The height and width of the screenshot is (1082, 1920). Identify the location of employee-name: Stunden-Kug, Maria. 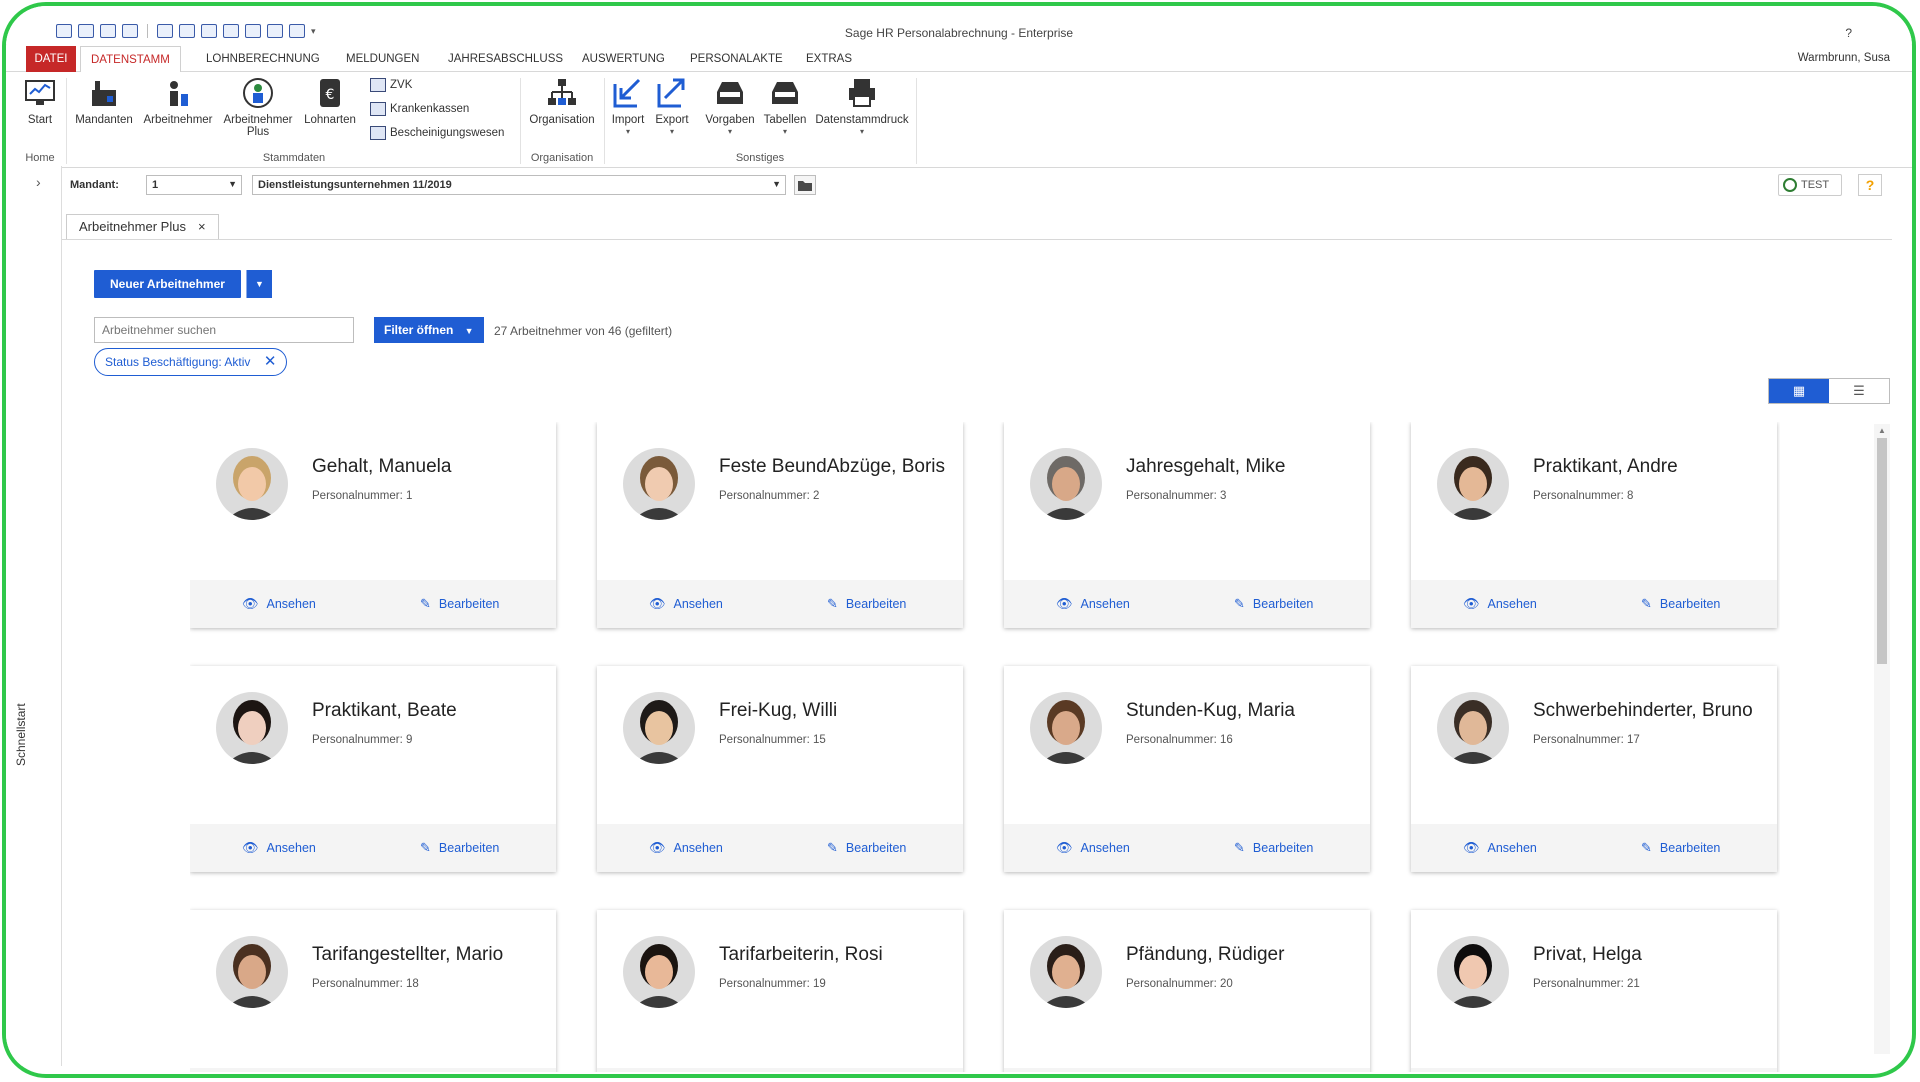
(1210, 711).